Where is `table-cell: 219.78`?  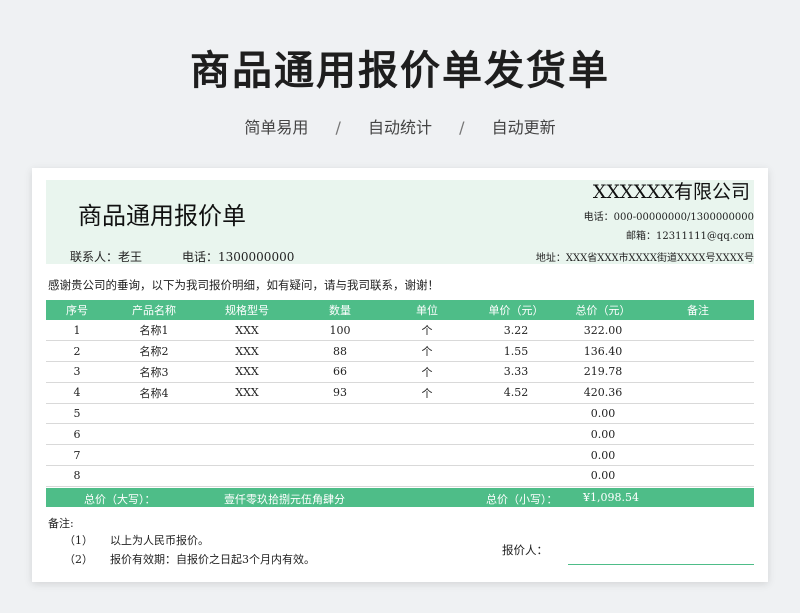 table-cell: 219.78 is located at coordinates (603, 372).